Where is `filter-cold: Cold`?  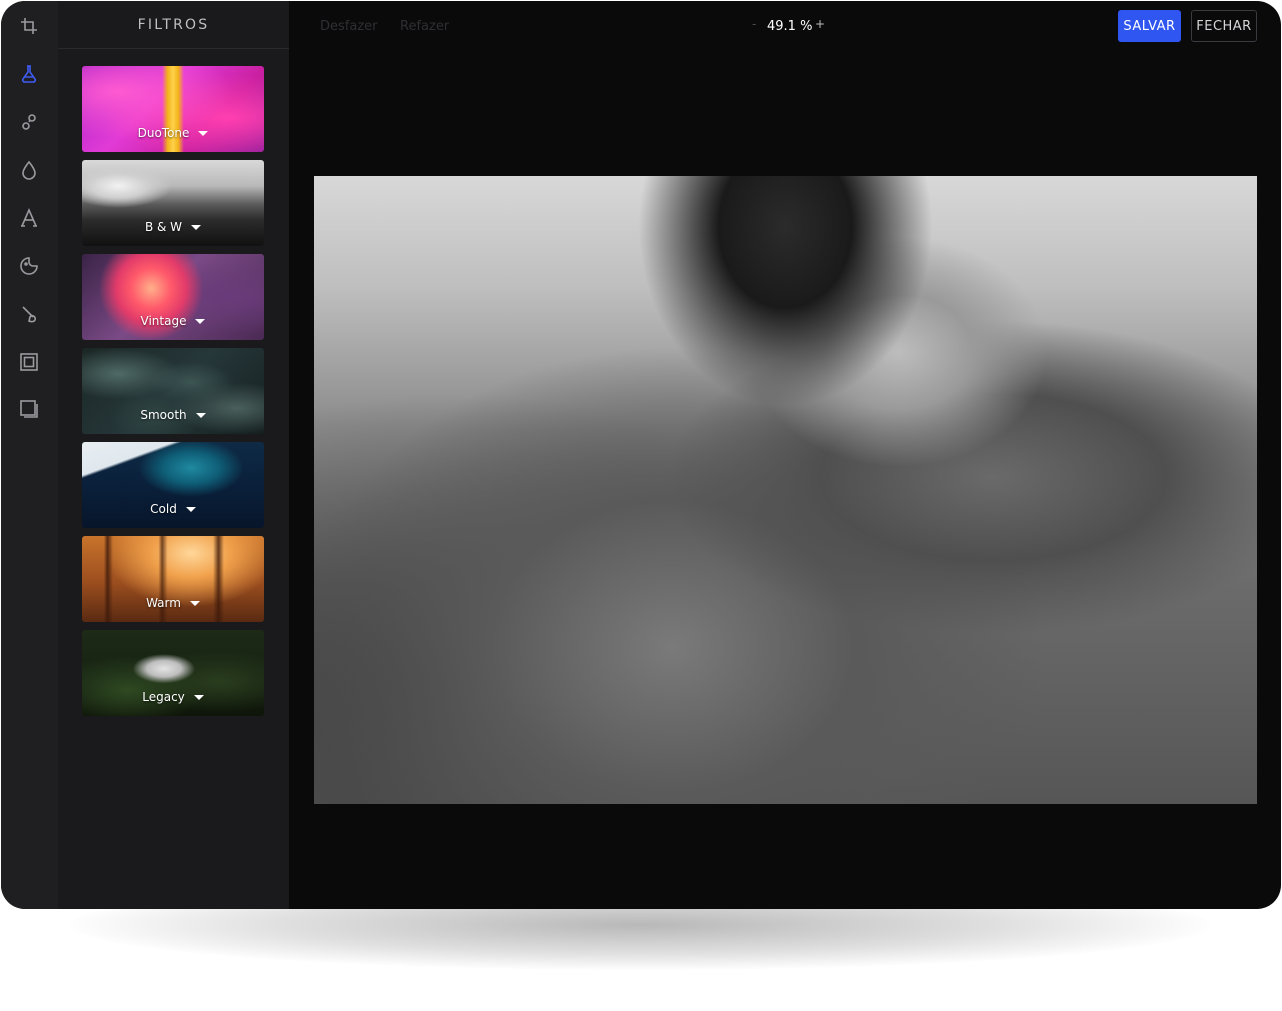 filter-cold: Cold is located at coordinates (173, 485).